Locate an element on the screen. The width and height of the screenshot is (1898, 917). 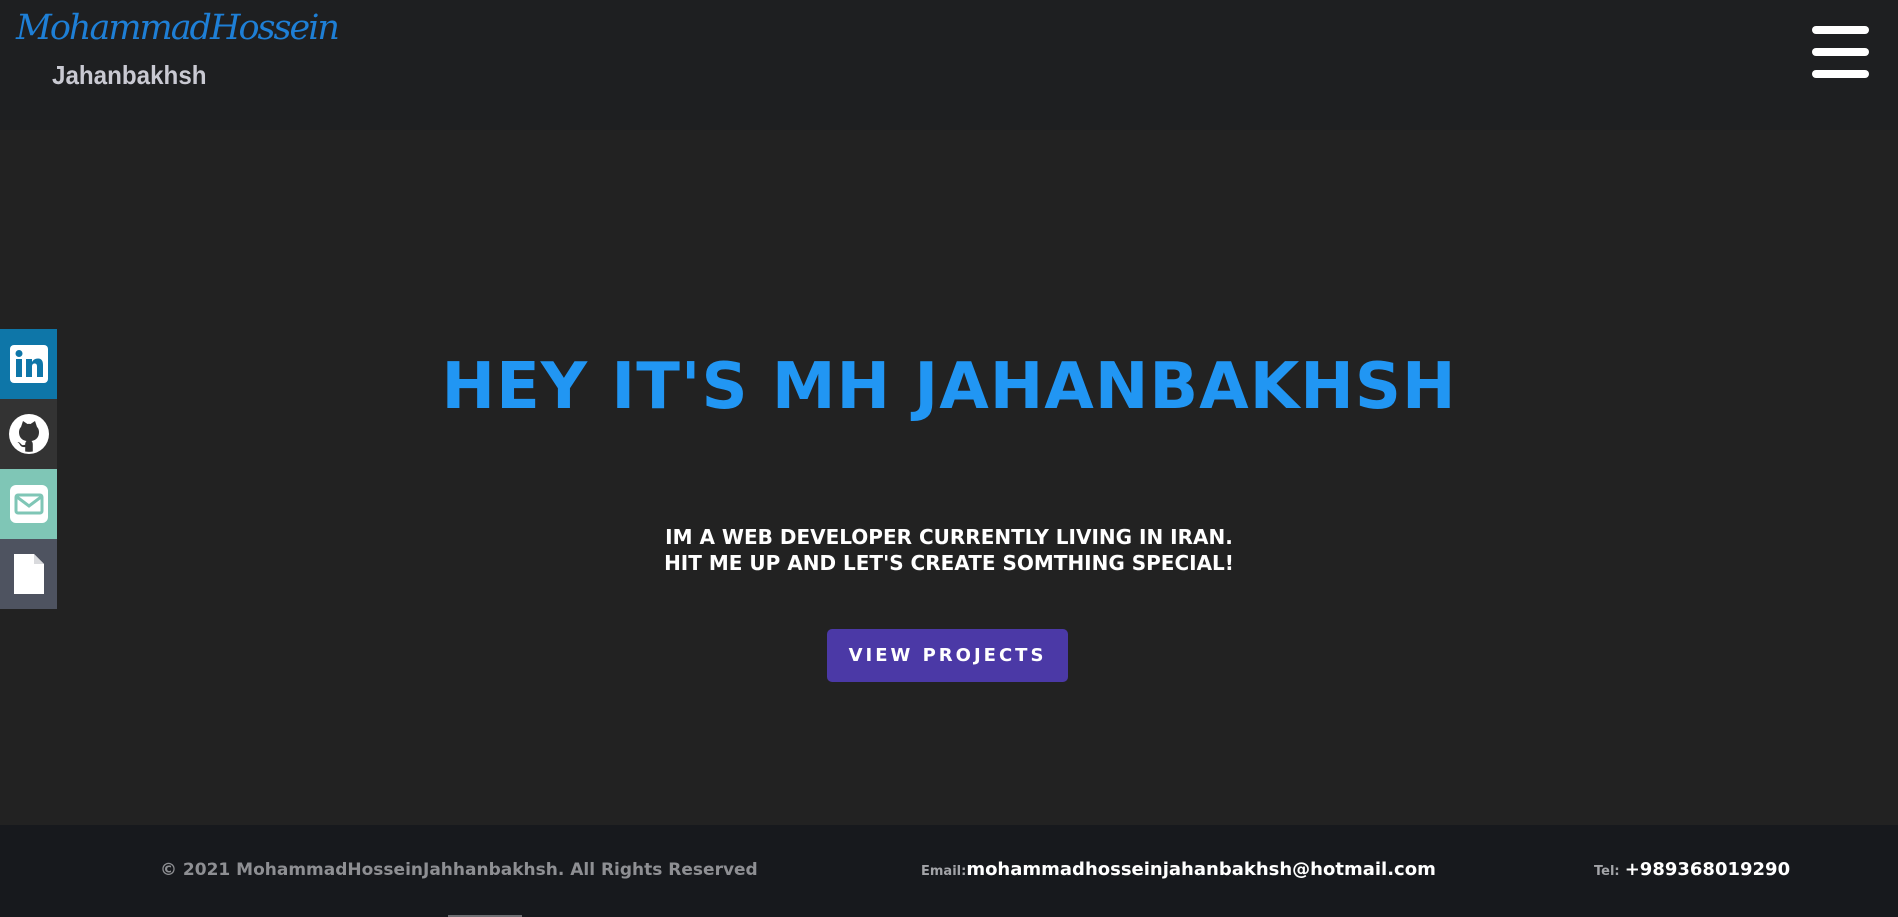
site-logo: MohammadHossein Jahanbakhsh is located at coordinates (178, 52).